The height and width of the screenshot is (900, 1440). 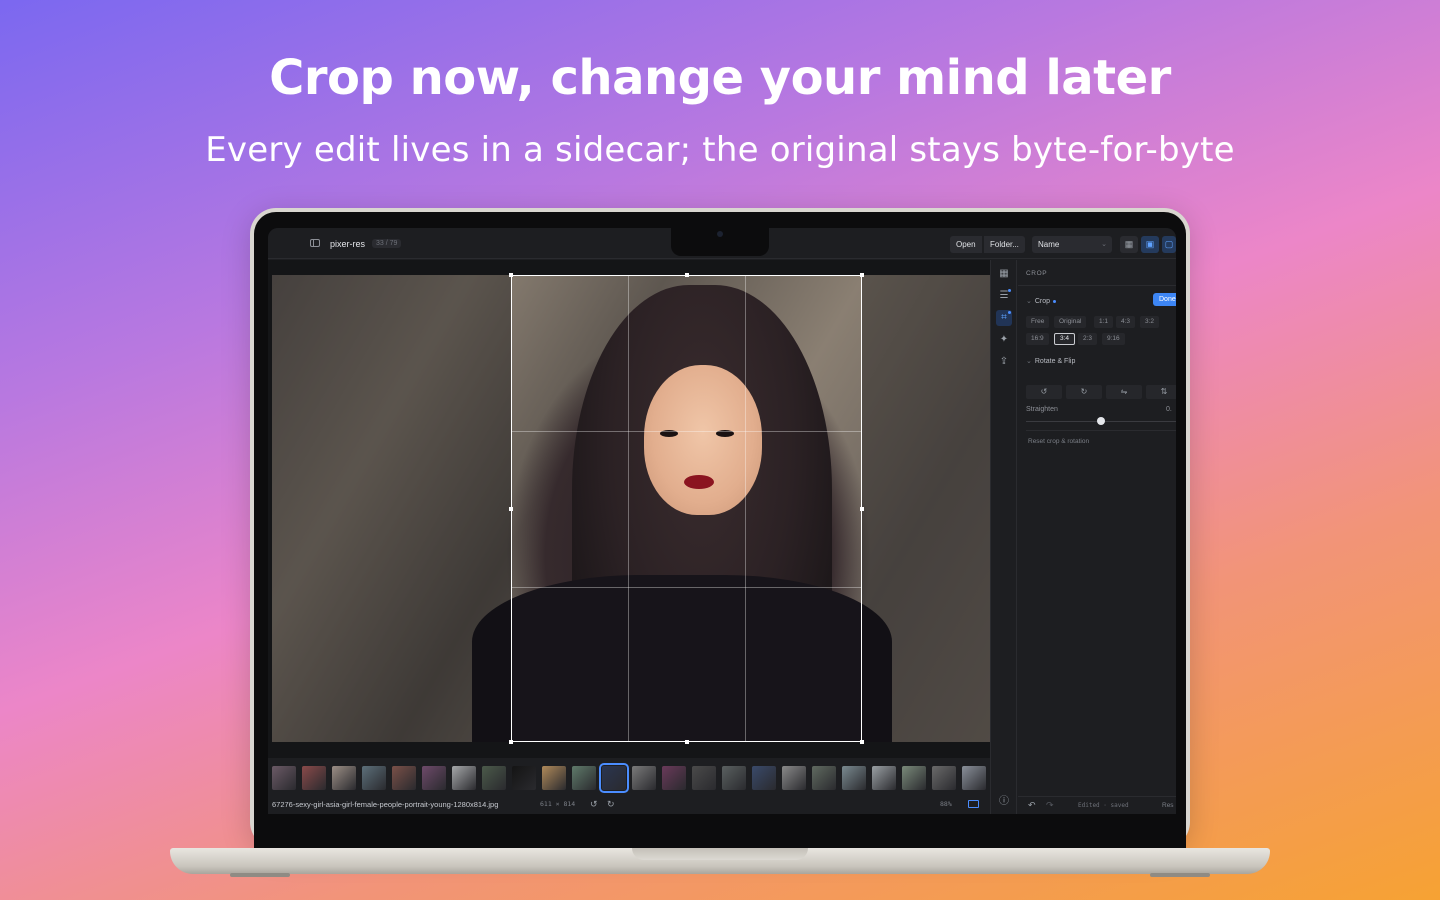 I want to click on crop-handle-top-right, so click(x=862, y=275).